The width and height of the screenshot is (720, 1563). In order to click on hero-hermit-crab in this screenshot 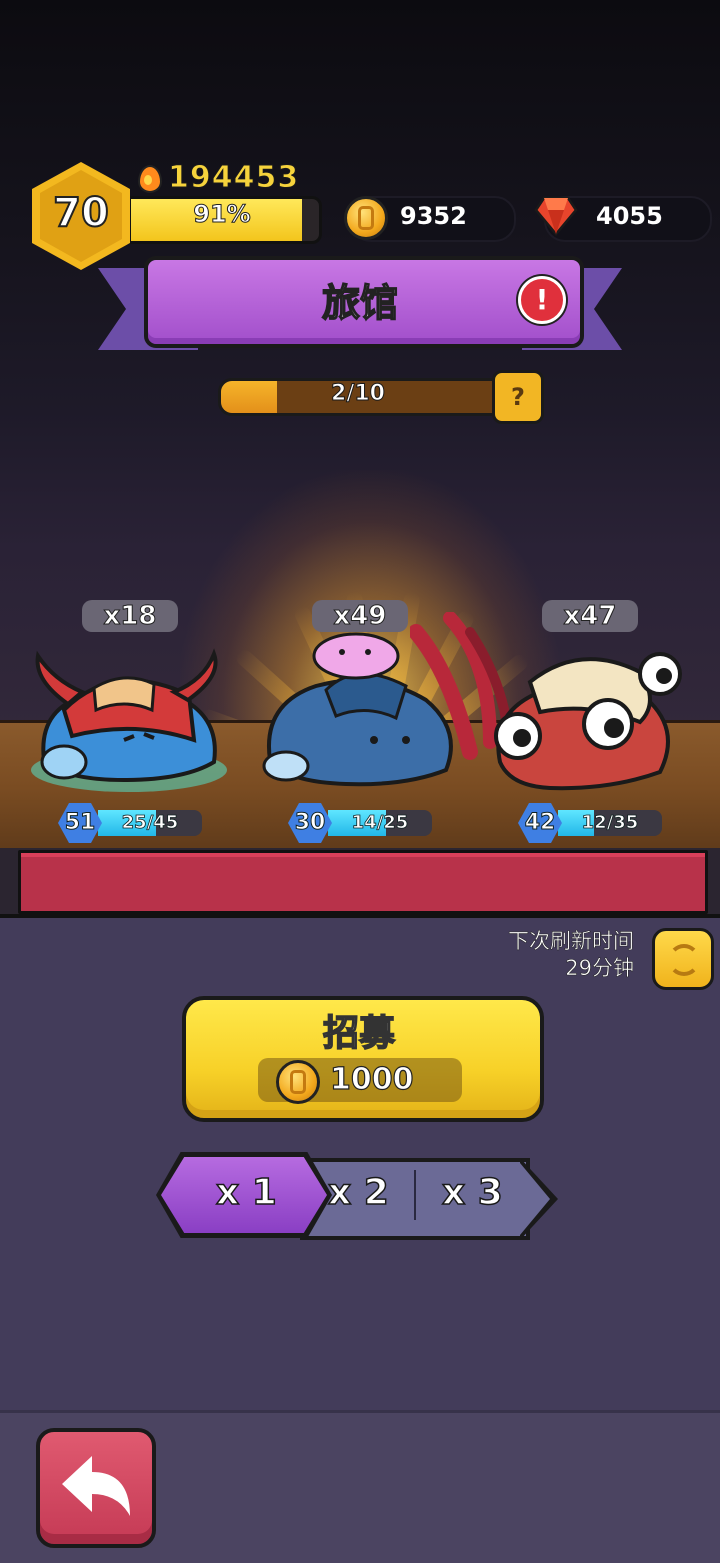, I will do `click(555, 707)`.